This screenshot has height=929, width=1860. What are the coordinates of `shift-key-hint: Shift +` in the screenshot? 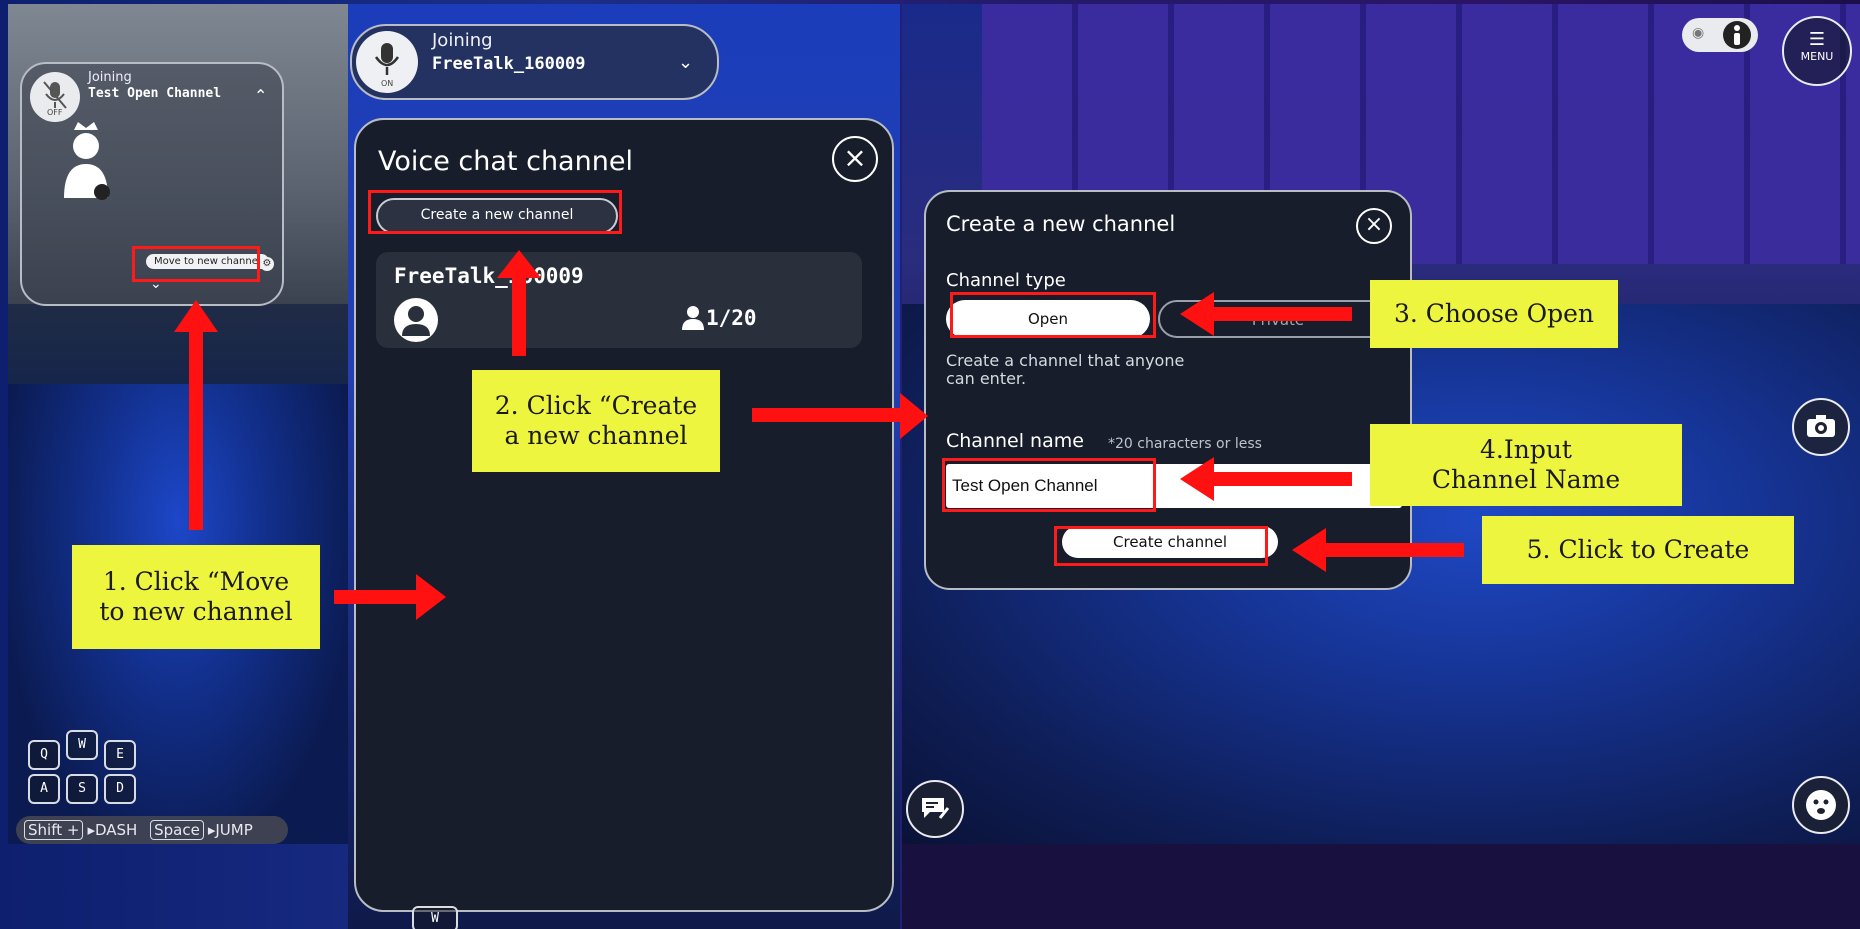 It's located at (54, 830).